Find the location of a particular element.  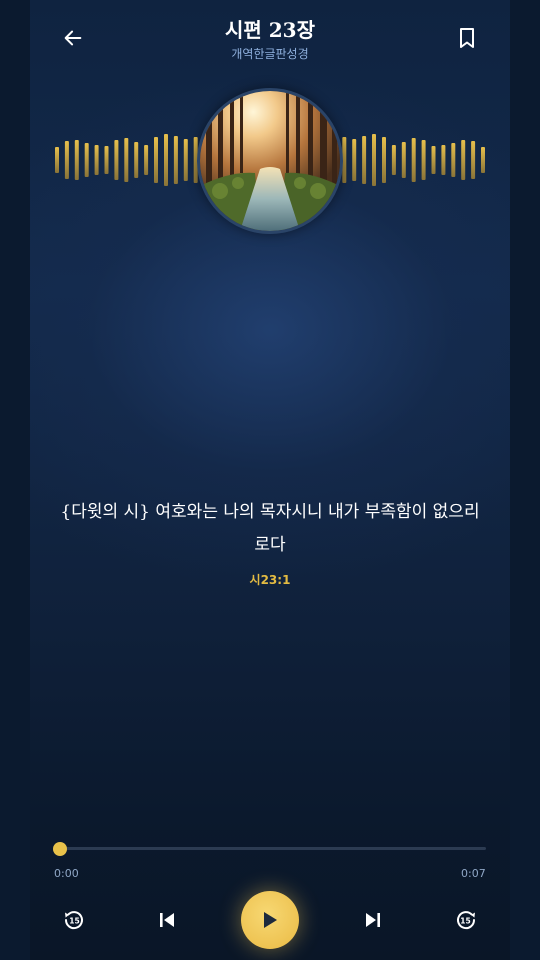

previous-button is located at coordinates (167, 920).